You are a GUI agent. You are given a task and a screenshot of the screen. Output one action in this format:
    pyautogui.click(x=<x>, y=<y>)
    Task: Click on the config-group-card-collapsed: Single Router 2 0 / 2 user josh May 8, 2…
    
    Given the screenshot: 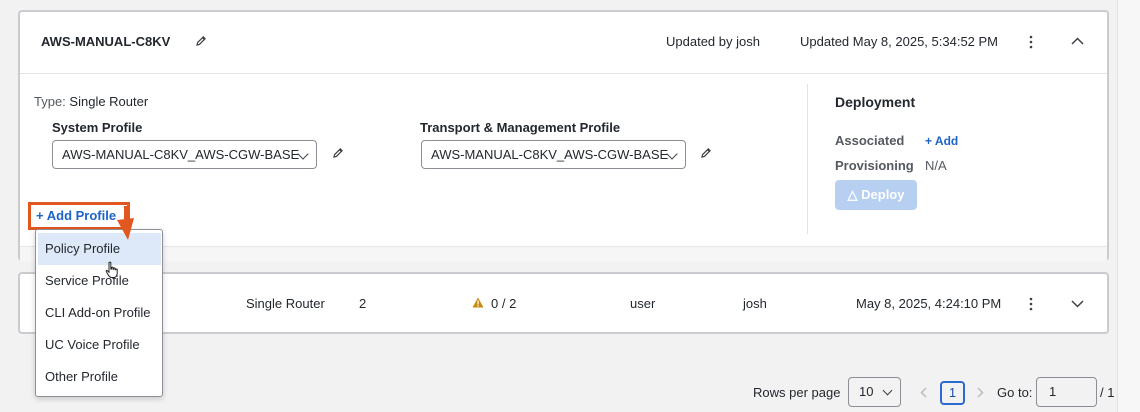 What is the action you would take?
    pyautogui.click(x=563, y=303)
    